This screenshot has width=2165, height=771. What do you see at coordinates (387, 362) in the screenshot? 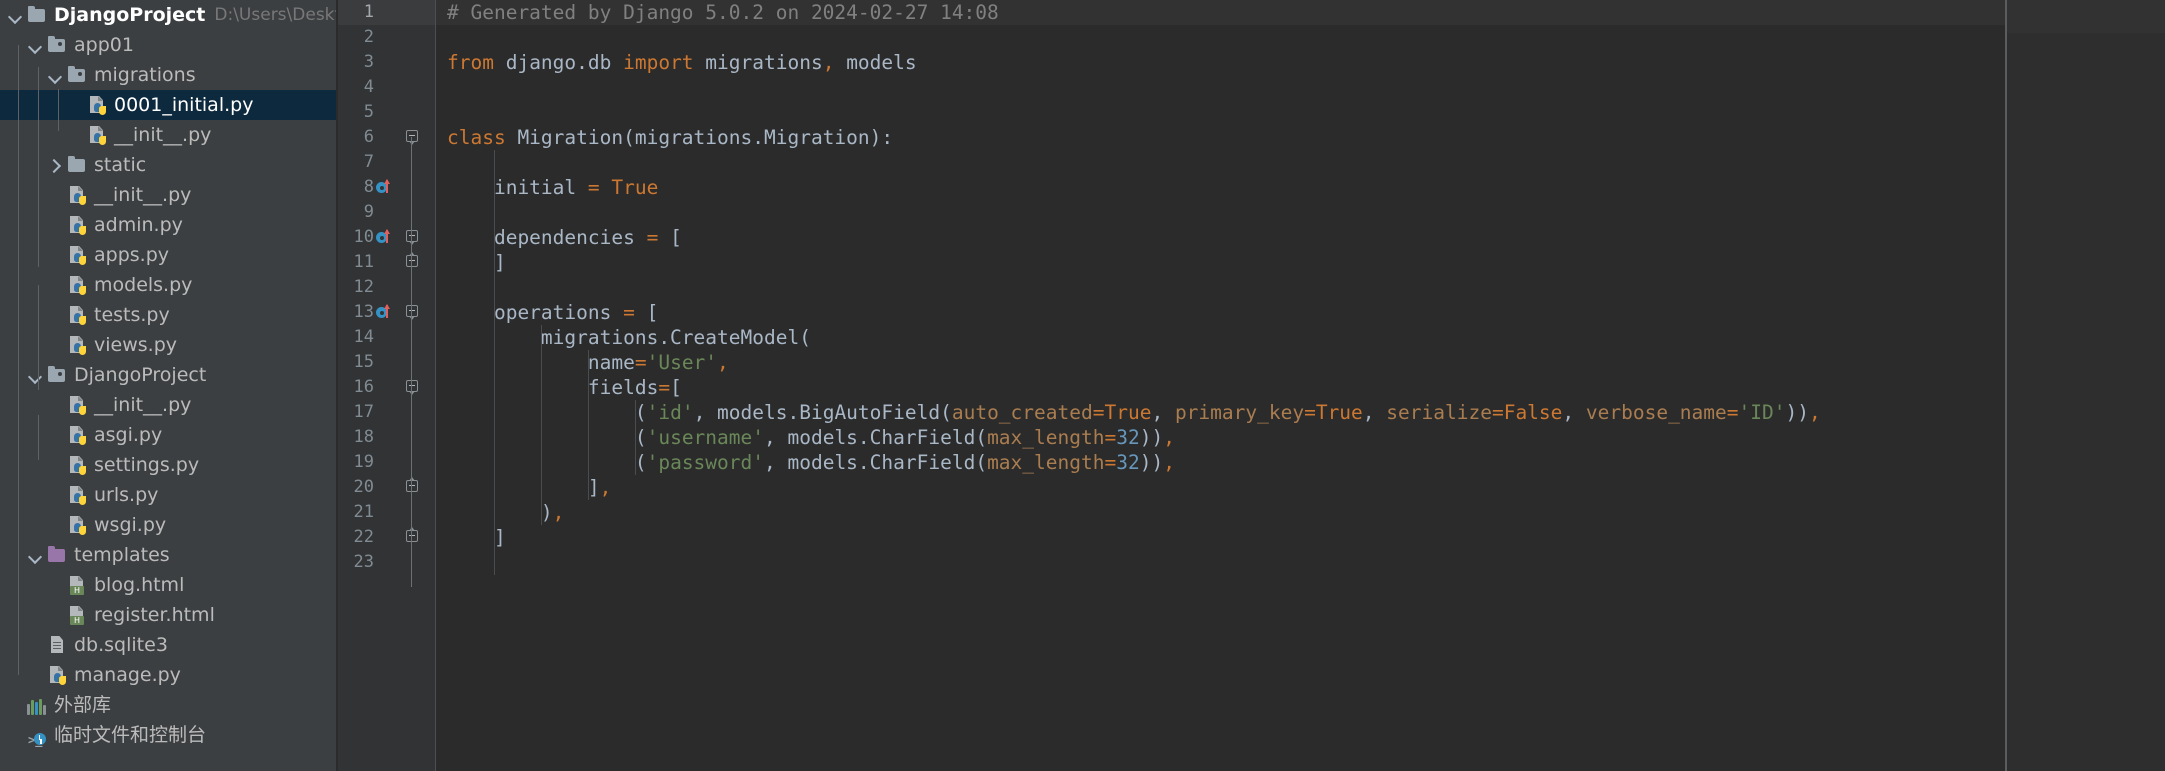
I see `gutter-line-15: 15` at bounding box center [387, 362].